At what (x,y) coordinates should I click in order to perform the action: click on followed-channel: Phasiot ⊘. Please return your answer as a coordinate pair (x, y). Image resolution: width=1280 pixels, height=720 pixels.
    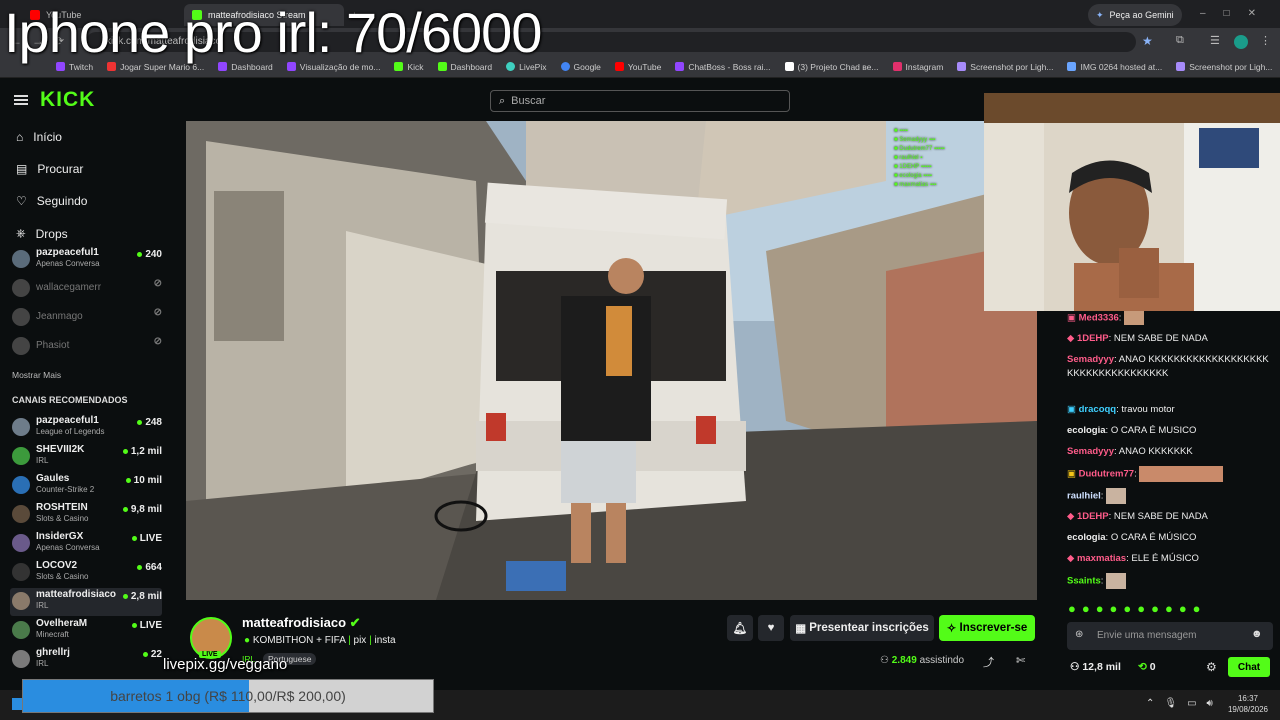
    Looking at the image, I should click on (86, 347).